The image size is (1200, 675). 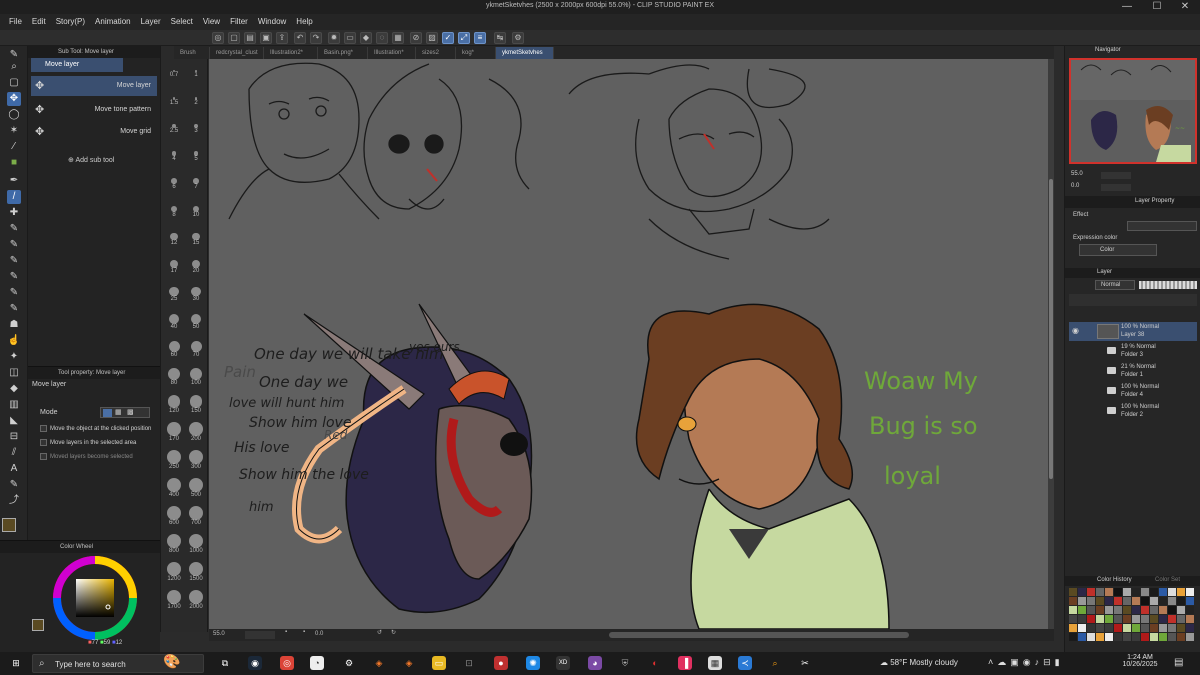 What do you see at coordinates (1133, 371) in the screenshot?
I see `layer-folder-row: 21 % Normal Folder 1` at bounding box center [1133, 371].